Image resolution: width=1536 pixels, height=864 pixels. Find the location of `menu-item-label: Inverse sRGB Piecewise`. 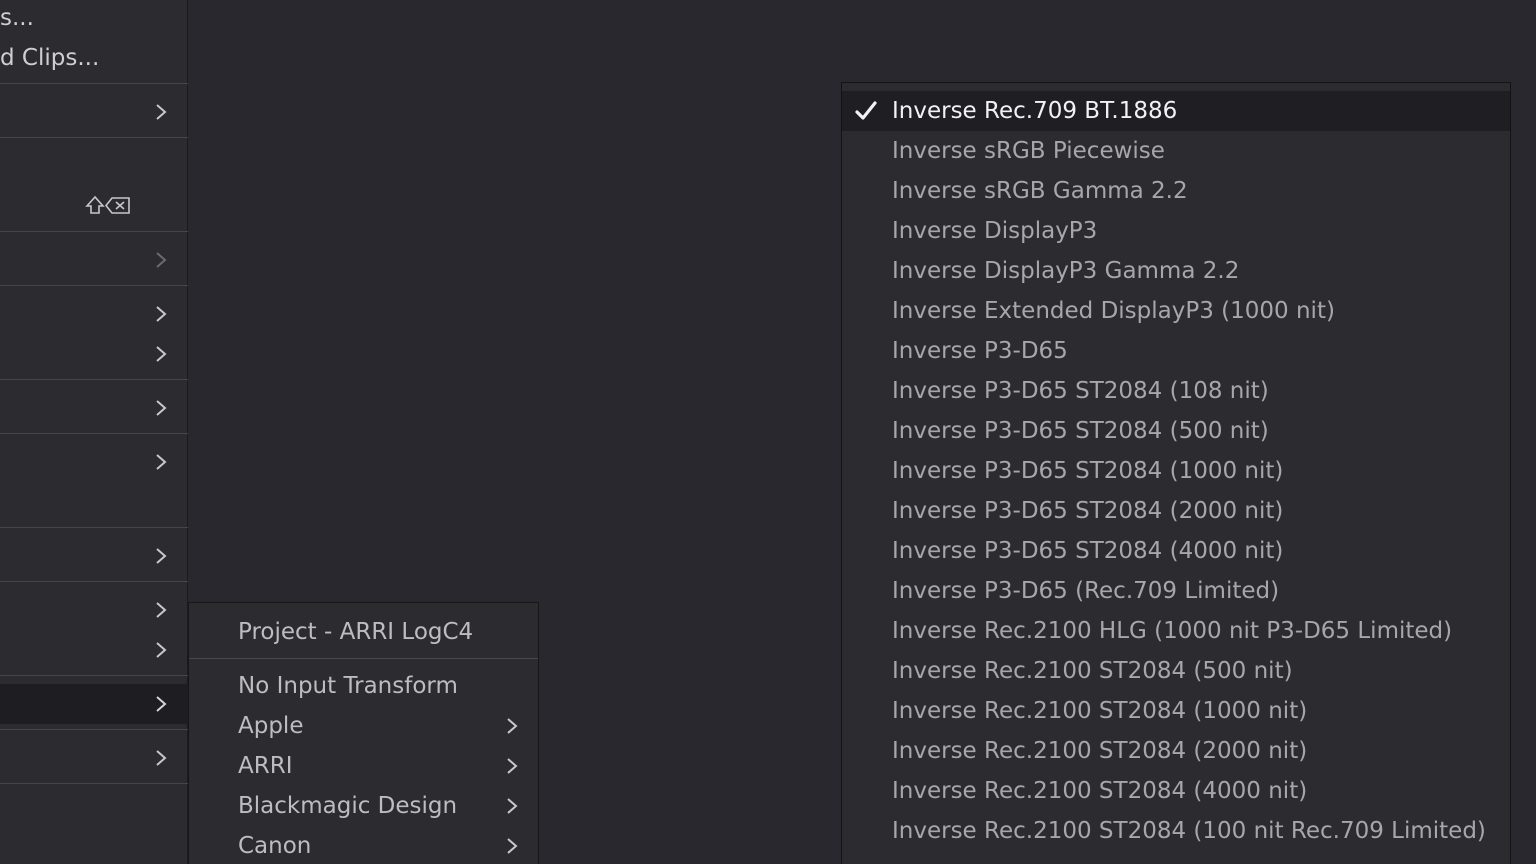

menu-item-label: Inverse sRGB Piecewise is located at coordinates (1028, 151).